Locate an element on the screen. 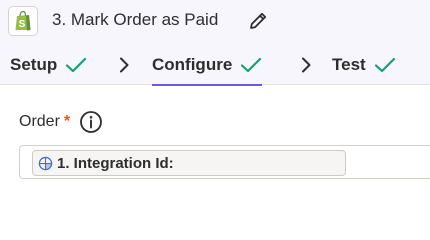  tab-test: Test is located at coordinates (364, 65).